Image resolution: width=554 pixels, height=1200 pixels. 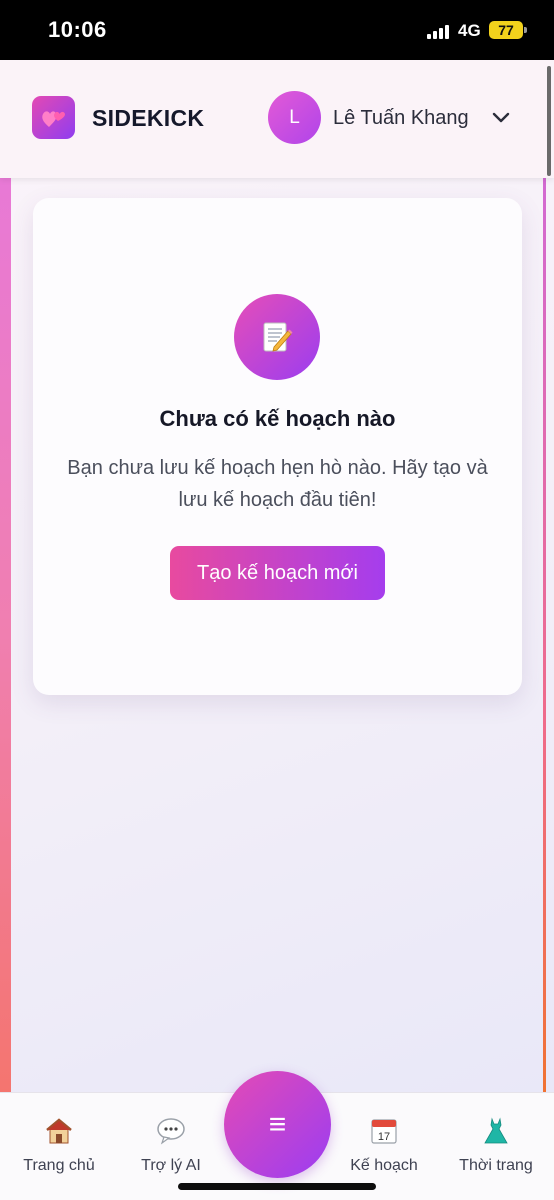 What do you see at coordinates (469, 30) in the screenshot?
I see `network-type: 4G` at bounding box center [469, 30].